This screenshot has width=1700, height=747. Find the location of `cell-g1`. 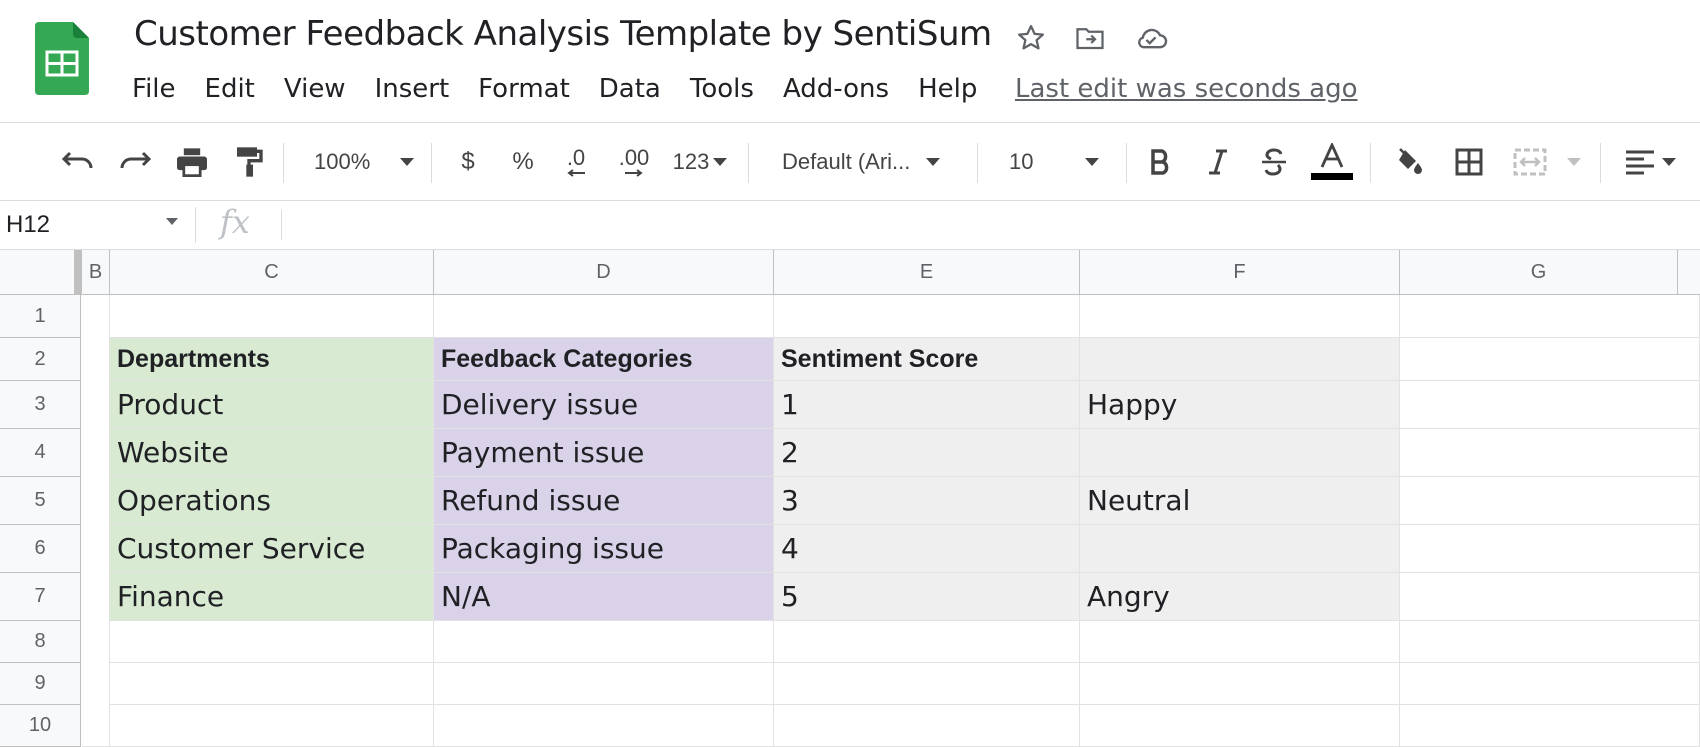

cell-g1 is located at coordinates (1550, 316).